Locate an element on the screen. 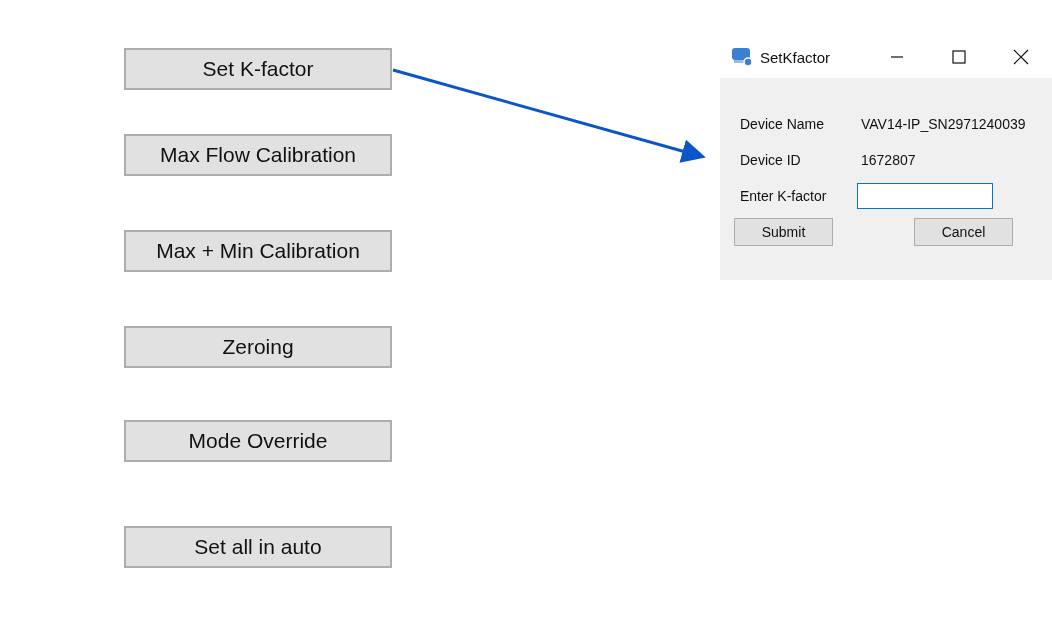 The height and width of the screenshot is (620, 1052). field-value: VAV14-IP_SN2971240039 is located at coordinates (943, 124).